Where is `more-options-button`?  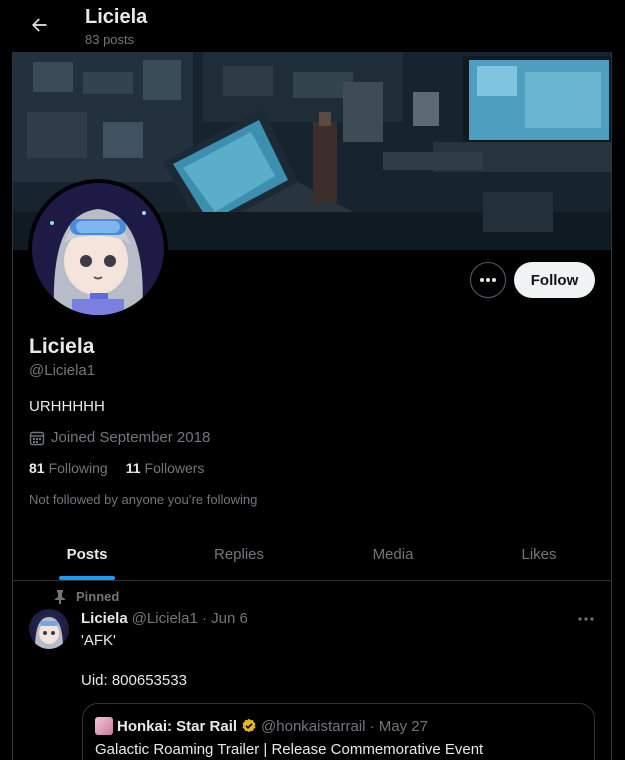 more-options-button is located at coordinates (488, 280).